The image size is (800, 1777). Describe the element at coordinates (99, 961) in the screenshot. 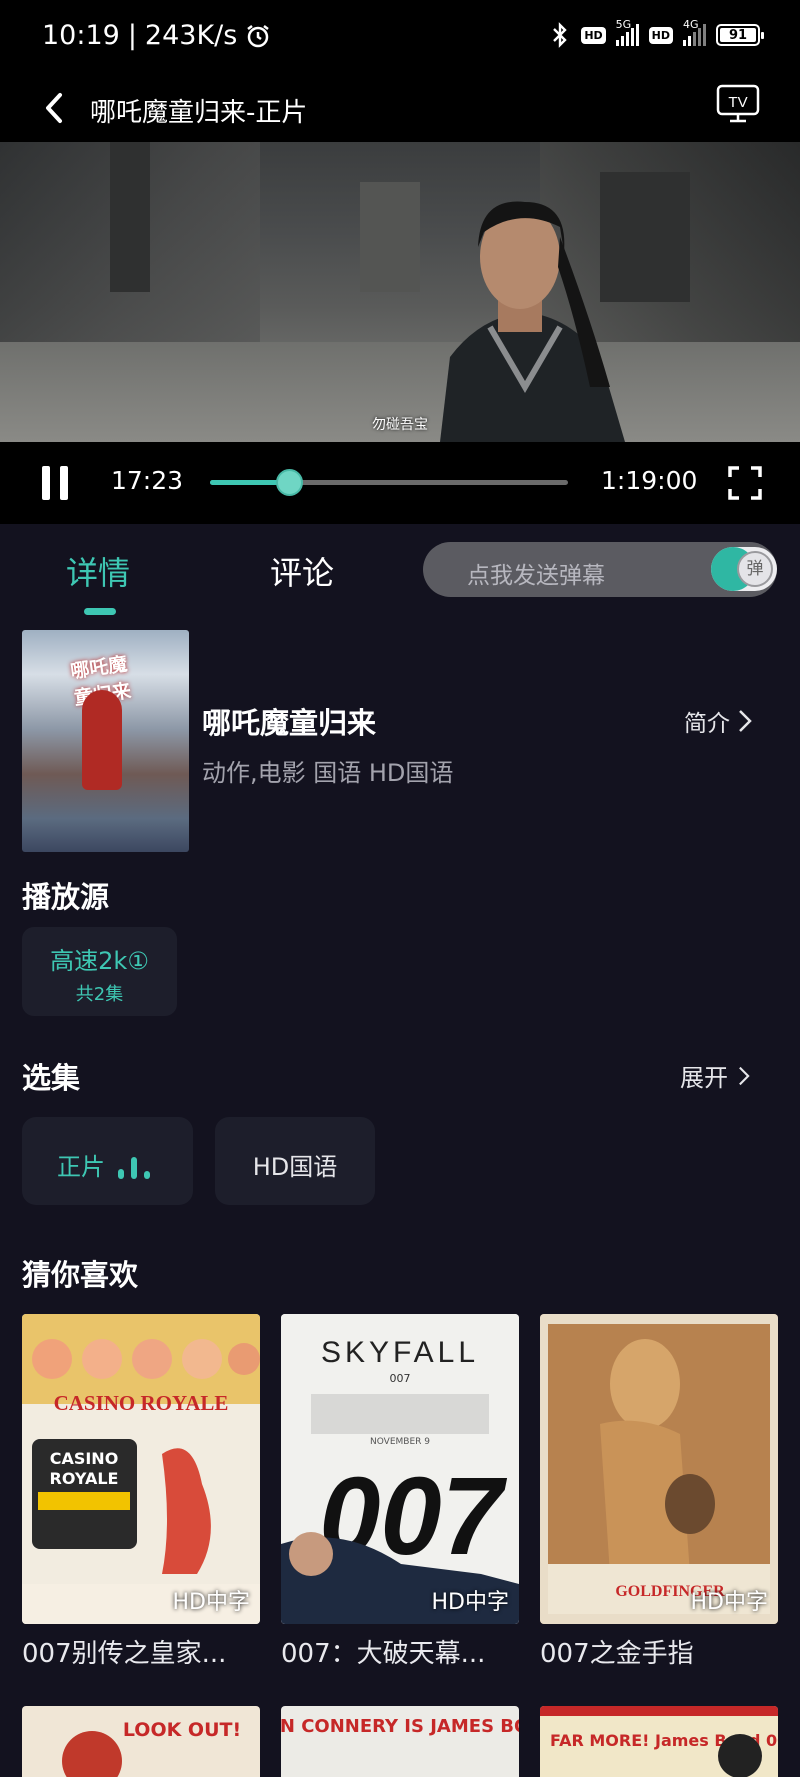

I see `source-name: 高速2k①` at that location.